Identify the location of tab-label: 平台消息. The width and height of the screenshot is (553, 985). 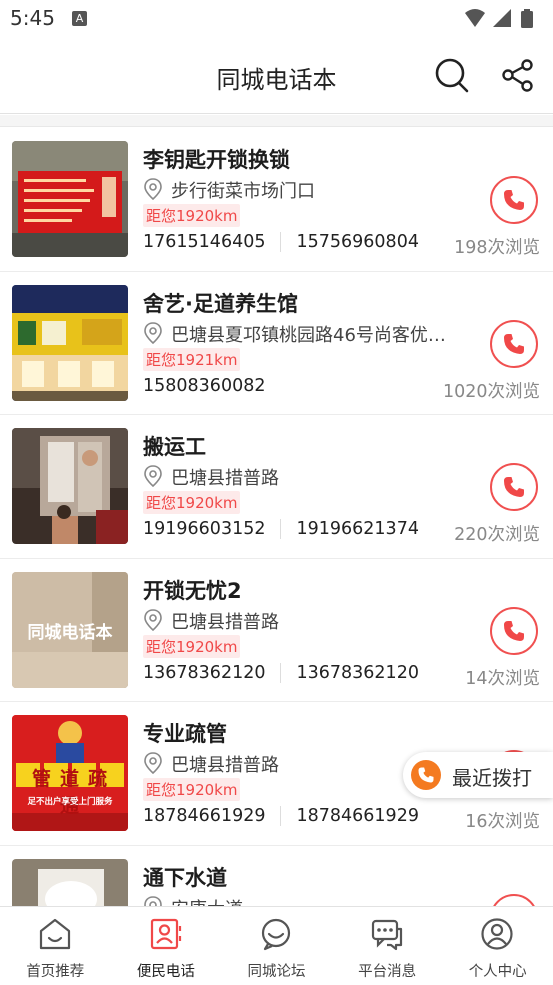
(387, 972).